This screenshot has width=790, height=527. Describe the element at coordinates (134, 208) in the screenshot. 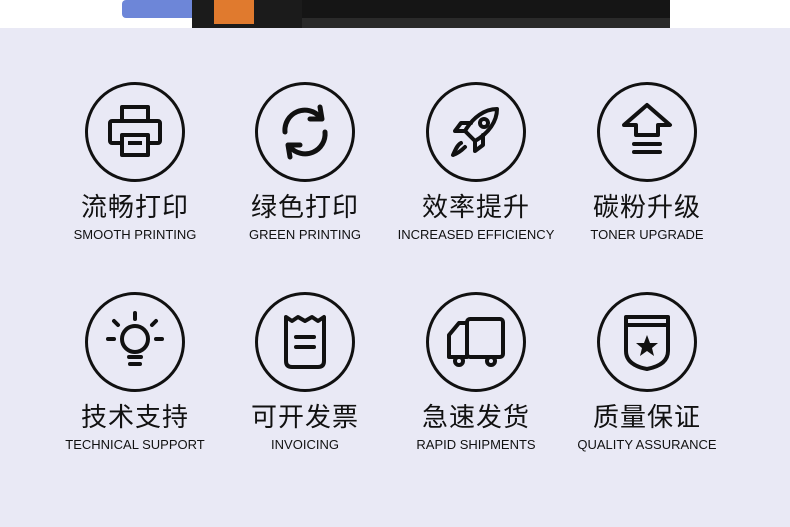

I see `feature-title-cn: 流畅打印` at that location.